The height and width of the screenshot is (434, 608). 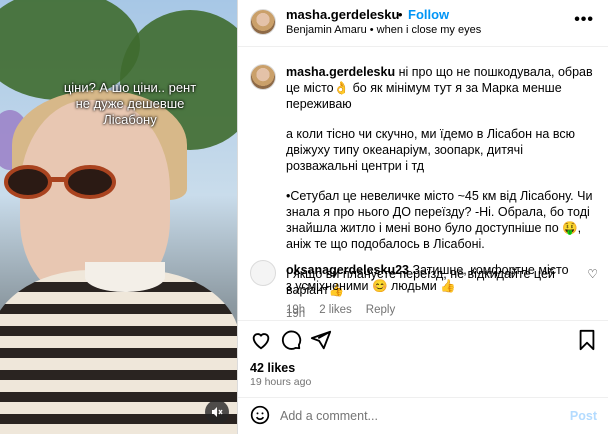 What do you see at coordinates (584, 20) in the screenshot?
I see `more-options-icon: •••` at bounding box center [584, 20].